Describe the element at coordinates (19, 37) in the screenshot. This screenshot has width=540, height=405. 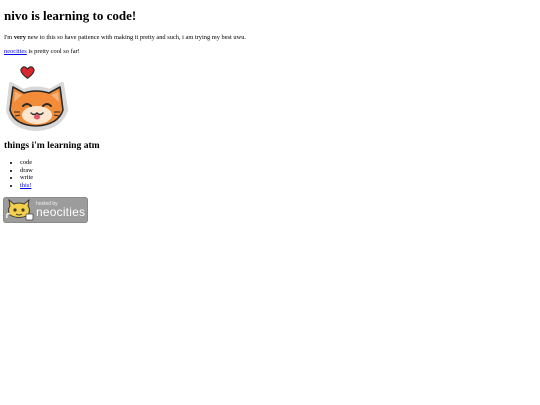
I see `intro-emphasis: very` at that location.